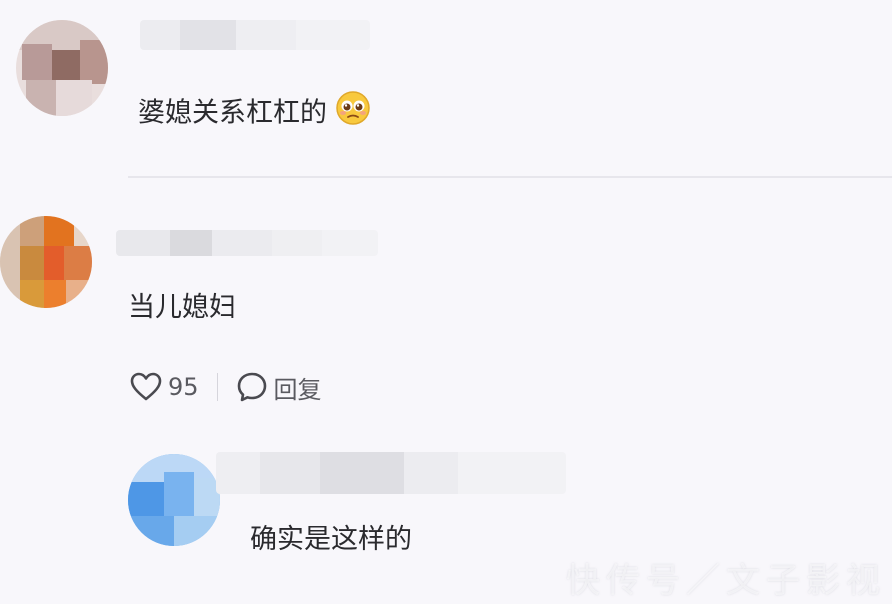 Image resolution: width=892 pixels, height=604 pixels. Describe the element at coordinates (164, 387) in the screenshot. I see `like-button: 95` at that location.